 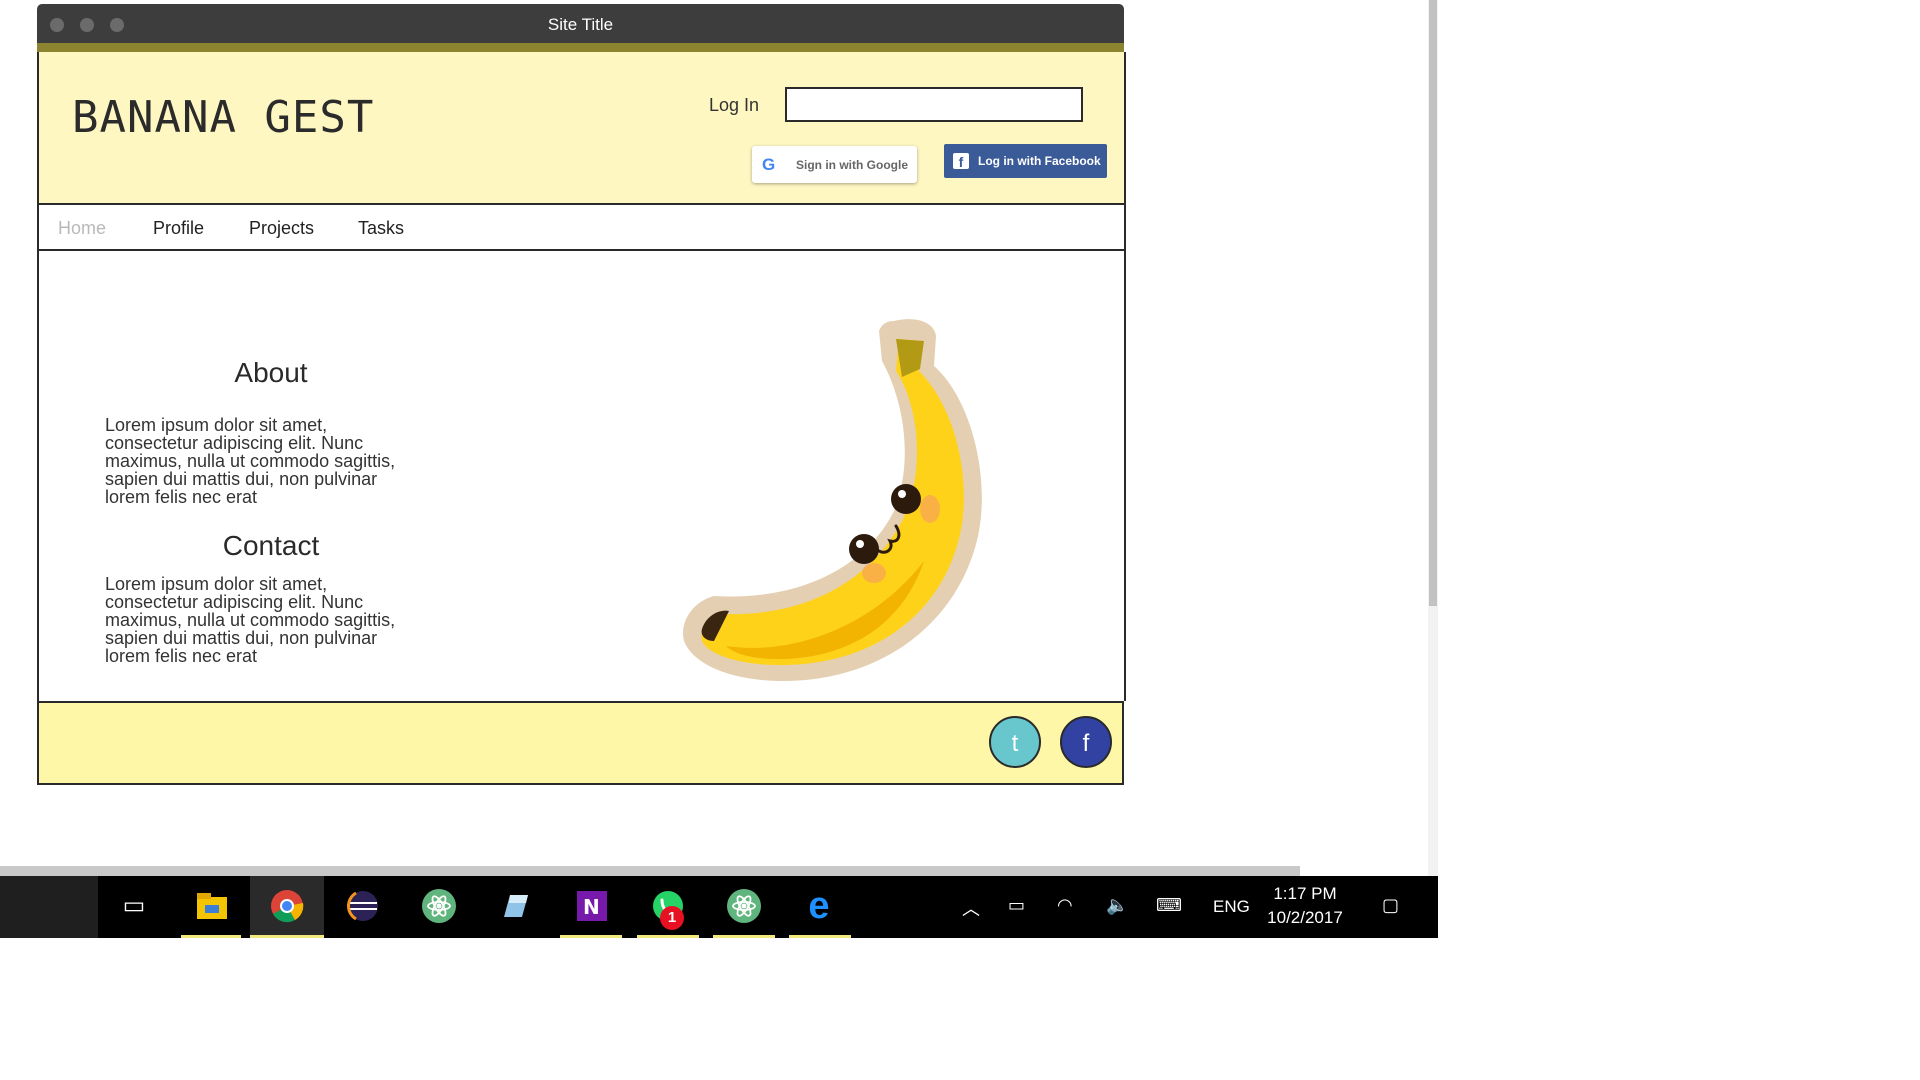 What do you see at coordinates (212, 906) in the screenshot?
I see `file-explorer-icon` at bounding box center [212, 906].